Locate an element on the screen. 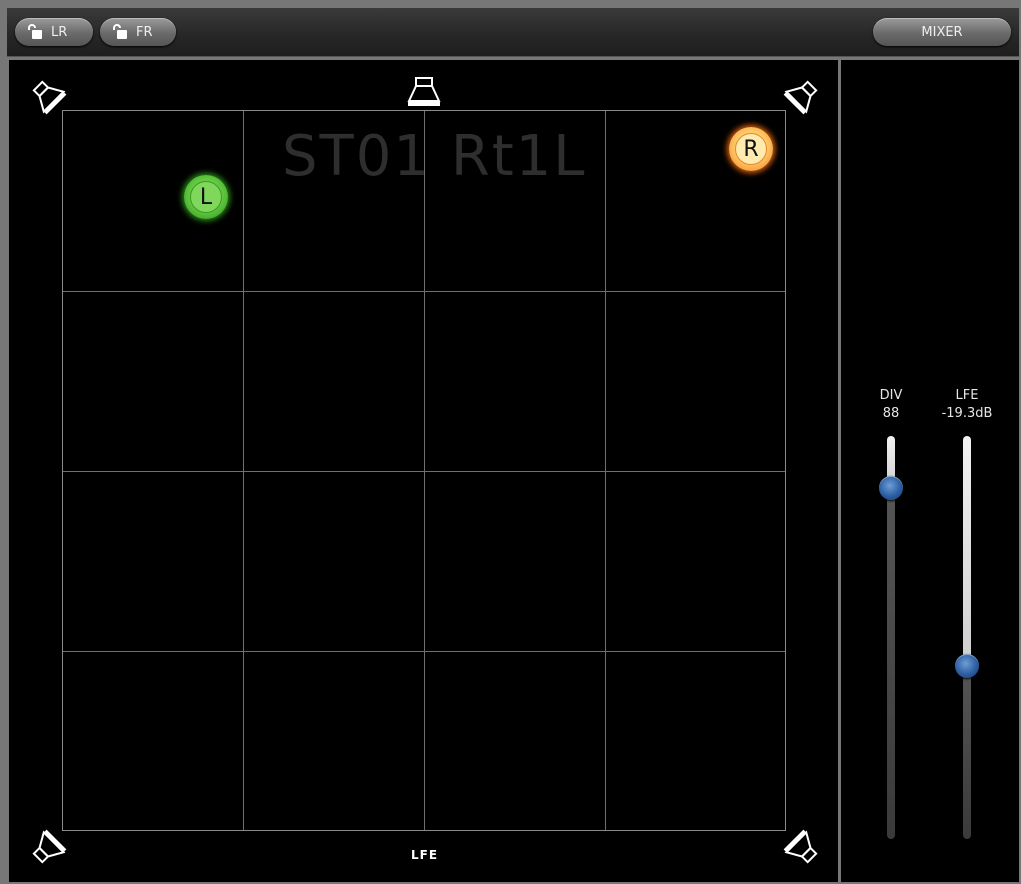  div-fader-value: 88 is located at coordinates (891, 413).